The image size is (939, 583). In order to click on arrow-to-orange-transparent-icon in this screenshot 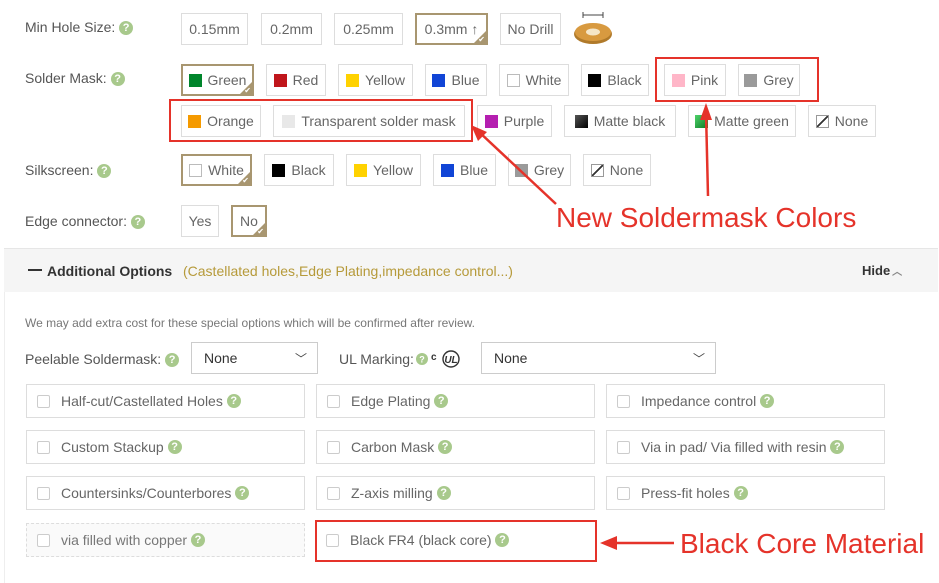, I will do `click(514, 165)`.